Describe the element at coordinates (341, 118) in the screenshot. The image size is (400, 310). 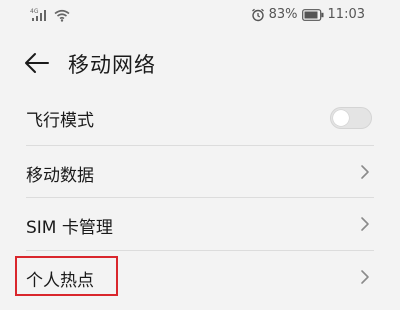
I see `toggle-knob` at that location.